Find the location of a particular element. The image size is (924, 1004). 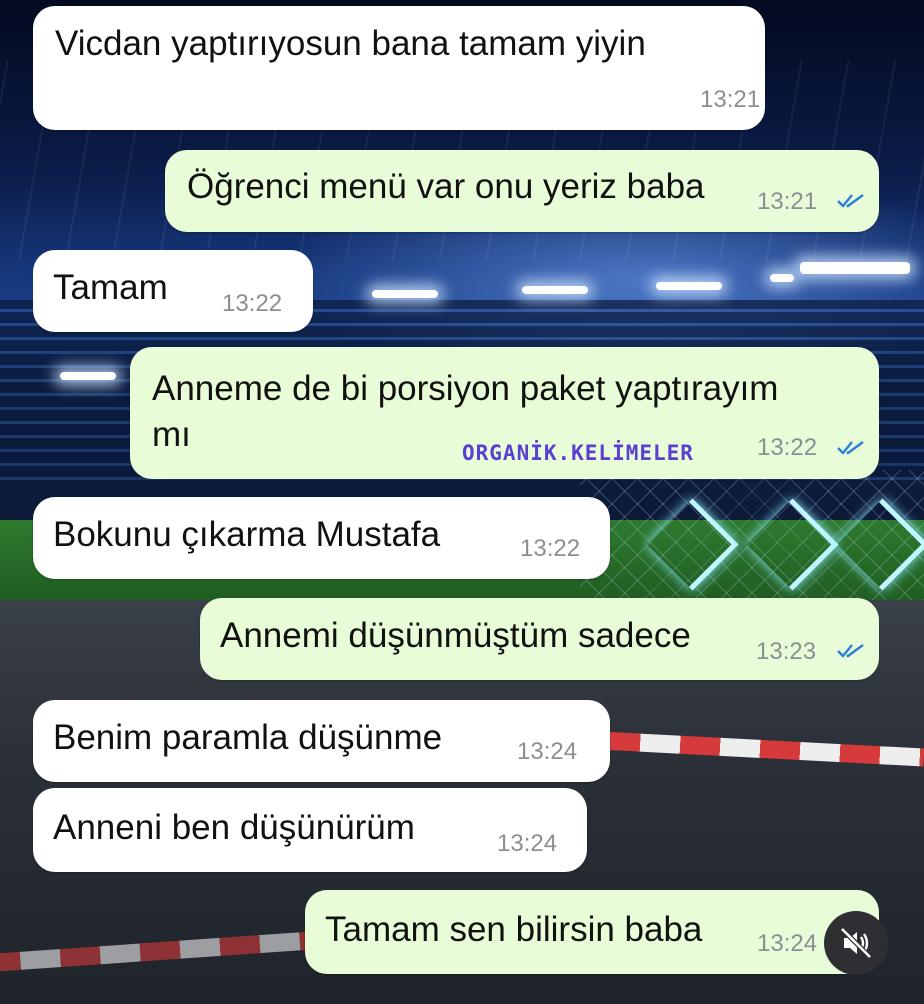

message-text: Annemi düşünmüştüm sadece is located at coordinates (455, 635).